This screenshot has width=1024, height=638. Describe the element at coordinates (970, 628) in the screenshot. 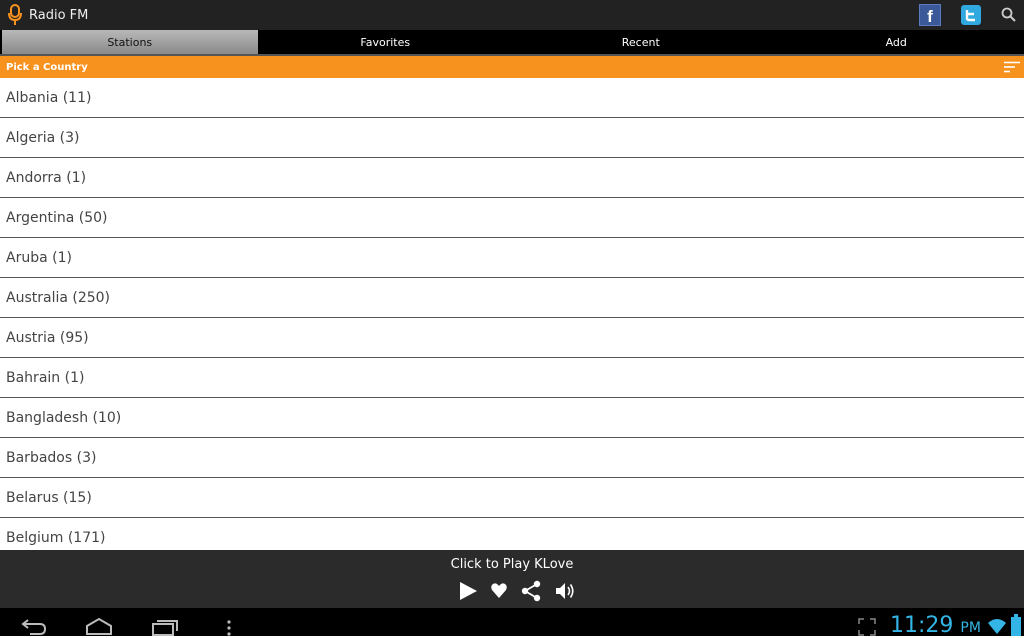

I see `clock-ampm: PM` at that location.